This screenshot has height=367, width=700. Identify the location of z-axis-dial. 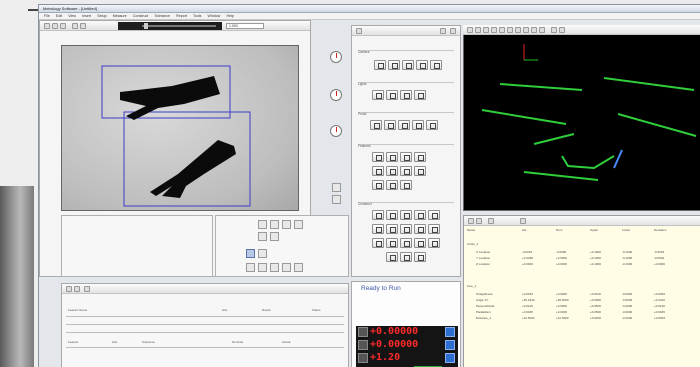
(336, 131).